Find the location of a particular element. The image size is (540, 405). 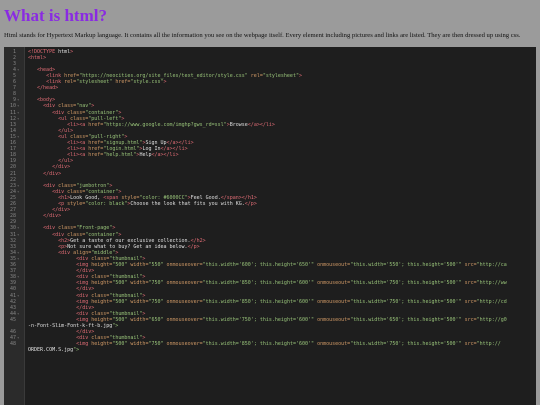

page-title: What is html? is located at coordinates (55, 15).